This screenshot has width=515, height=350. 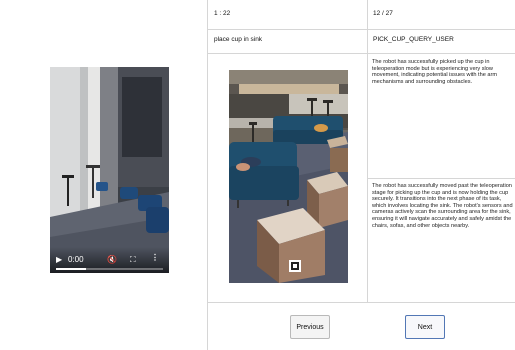 I want to click on video-player: ▶ 0:00 🔇 ⛶ ⋮, so click(x=109, y=170).